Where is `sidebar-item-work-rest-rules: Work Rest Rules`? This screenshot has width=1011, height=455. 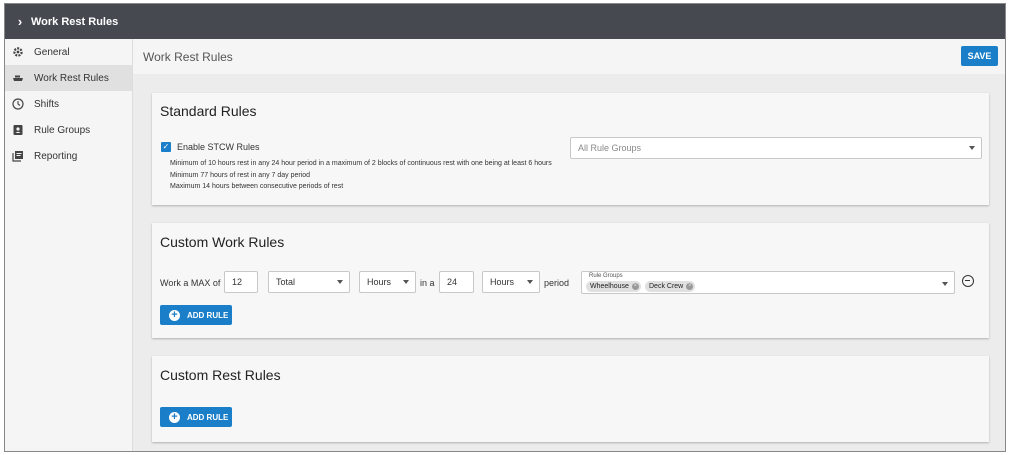
sidebar-item-work-rest-rules: Work Rest Rules is located at coordinates (68, 78).